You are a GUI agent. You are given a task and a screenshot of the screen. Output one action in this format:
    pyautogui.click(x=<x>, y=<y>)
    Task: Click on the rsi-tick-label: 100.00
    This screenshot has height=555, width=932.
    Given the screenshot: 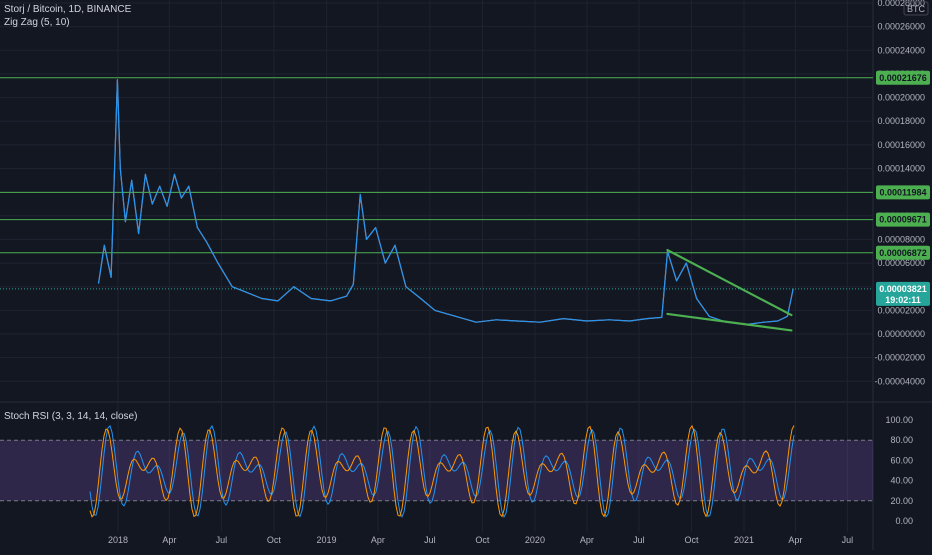 What is the action you would take?
    pyautogui.click(x=899, y=420)
    